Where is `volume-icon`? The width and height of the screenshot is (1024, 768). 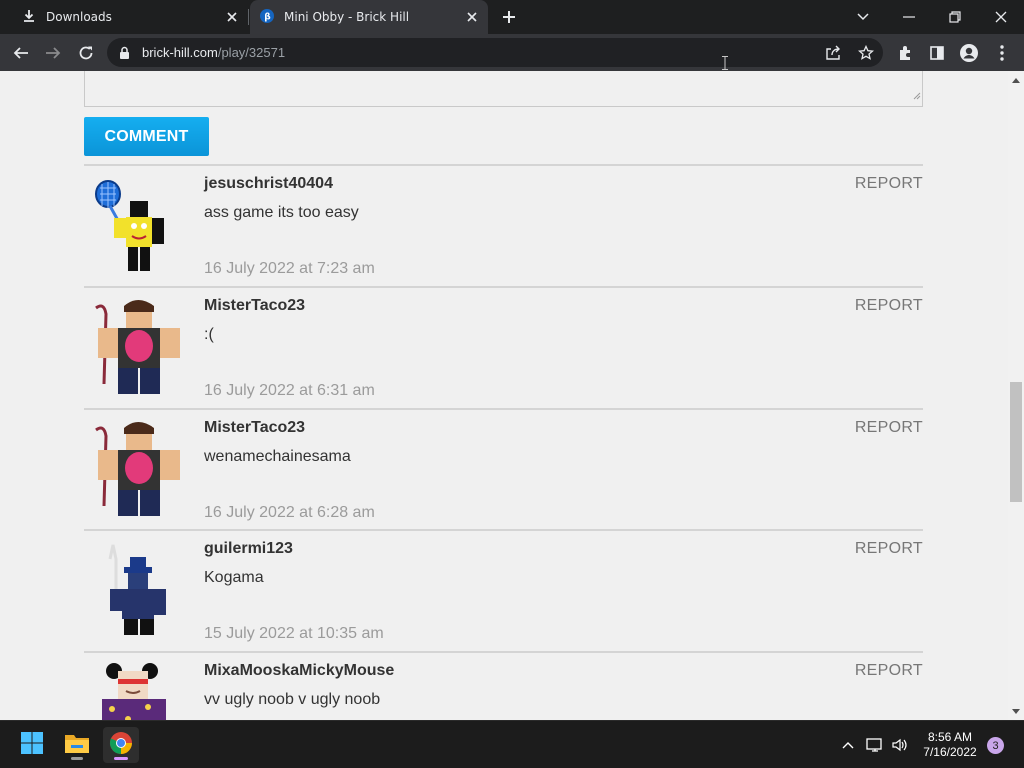
volume-icon is located at coordinates (900, 745).